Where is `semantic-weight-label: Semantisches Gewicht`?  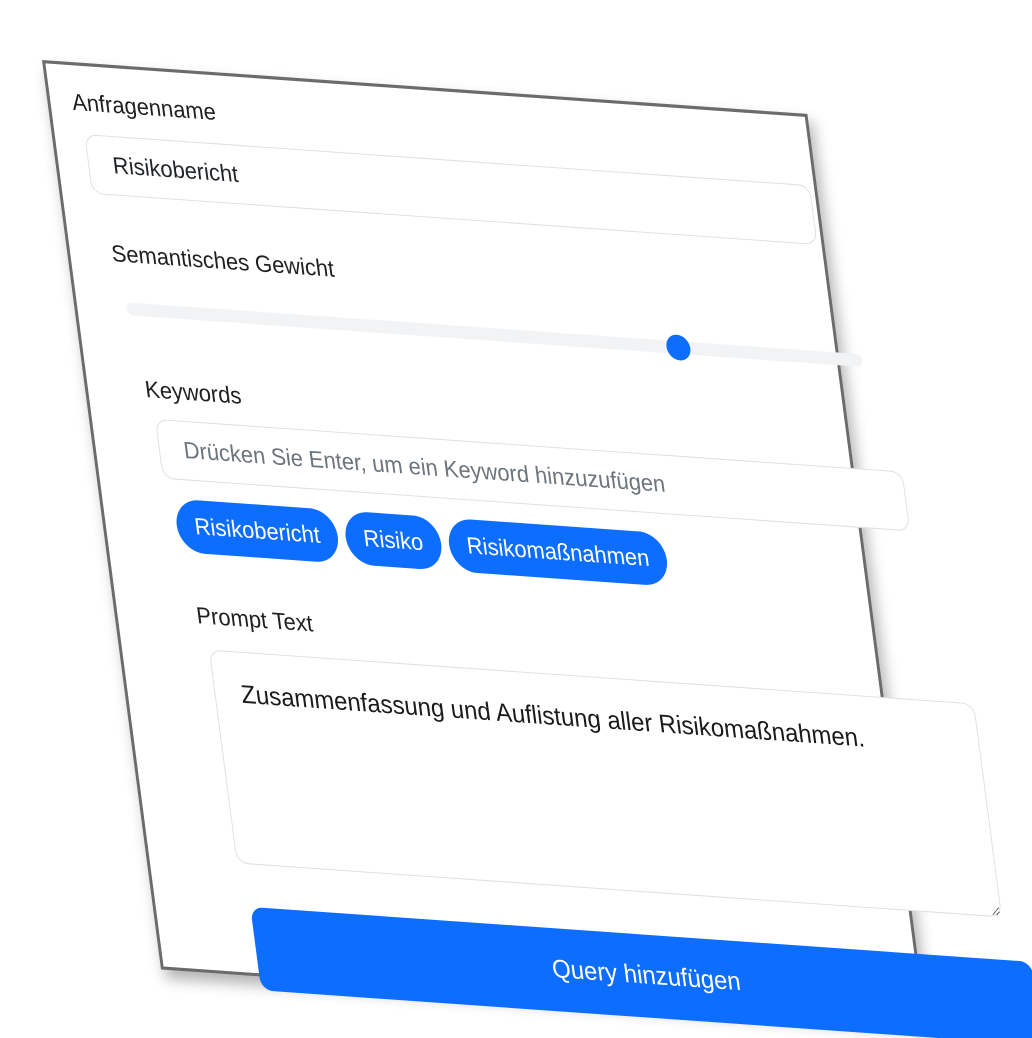
semantic-weight-label: Semantisches Gewicht is located at coordinates (222, 261).